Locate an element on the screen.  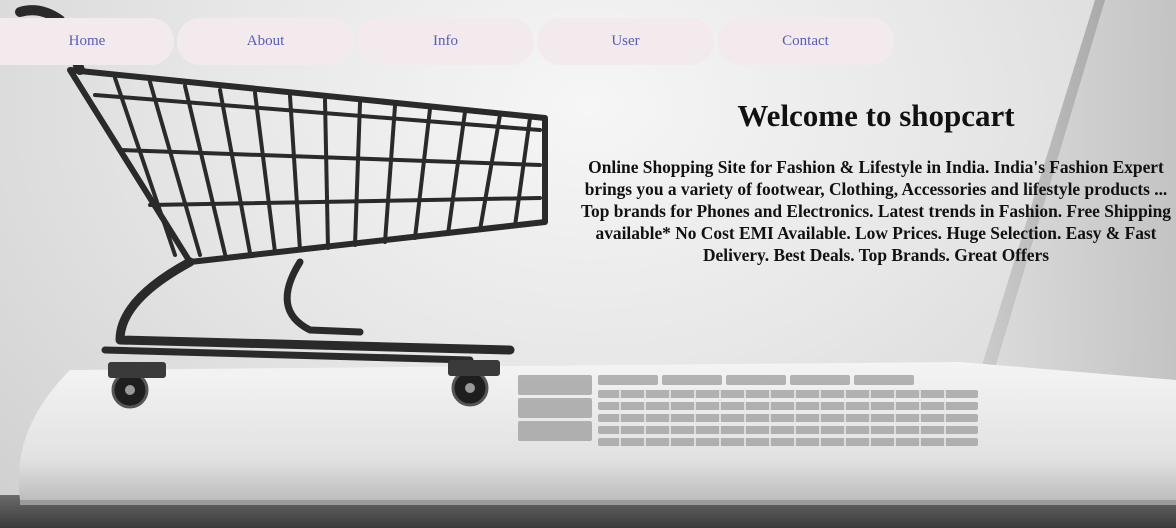
nav-item-label: Home is located at coordinates (87, 40).